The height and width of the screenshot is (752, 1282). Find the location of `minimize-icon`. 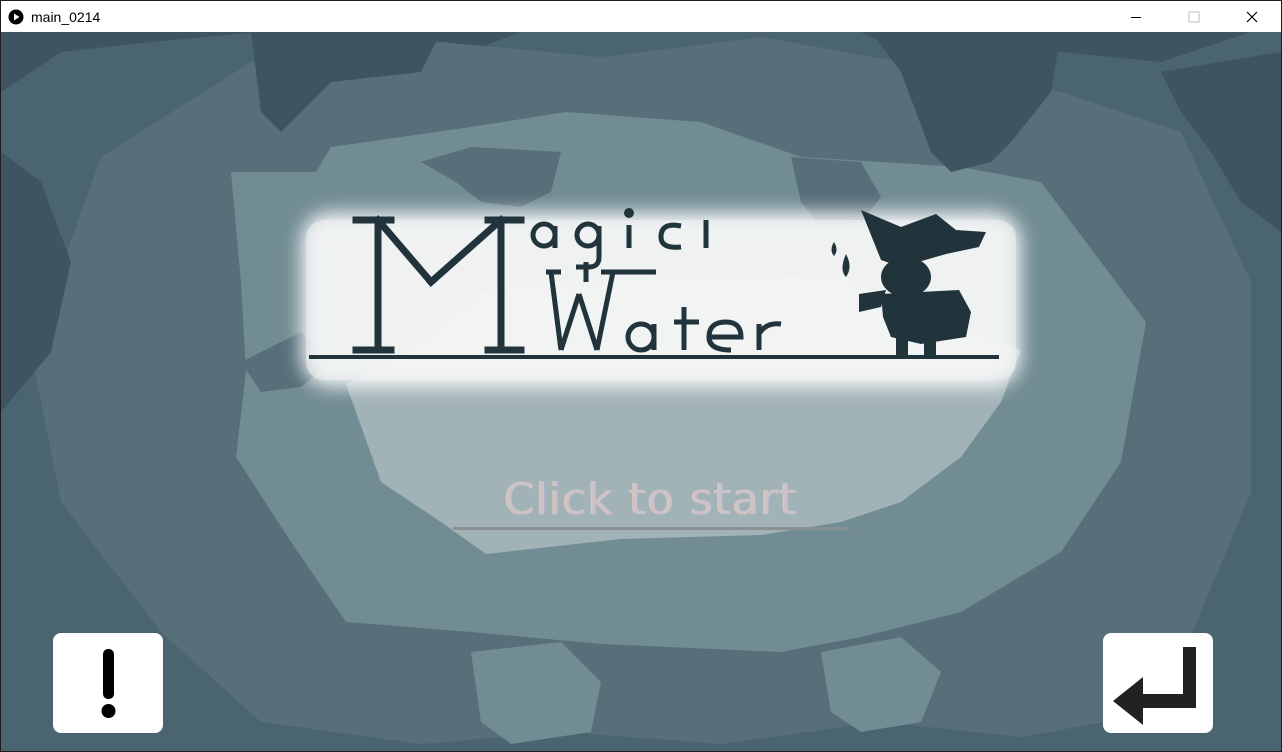

minimize-icon is located at coordinates (1136, 17).